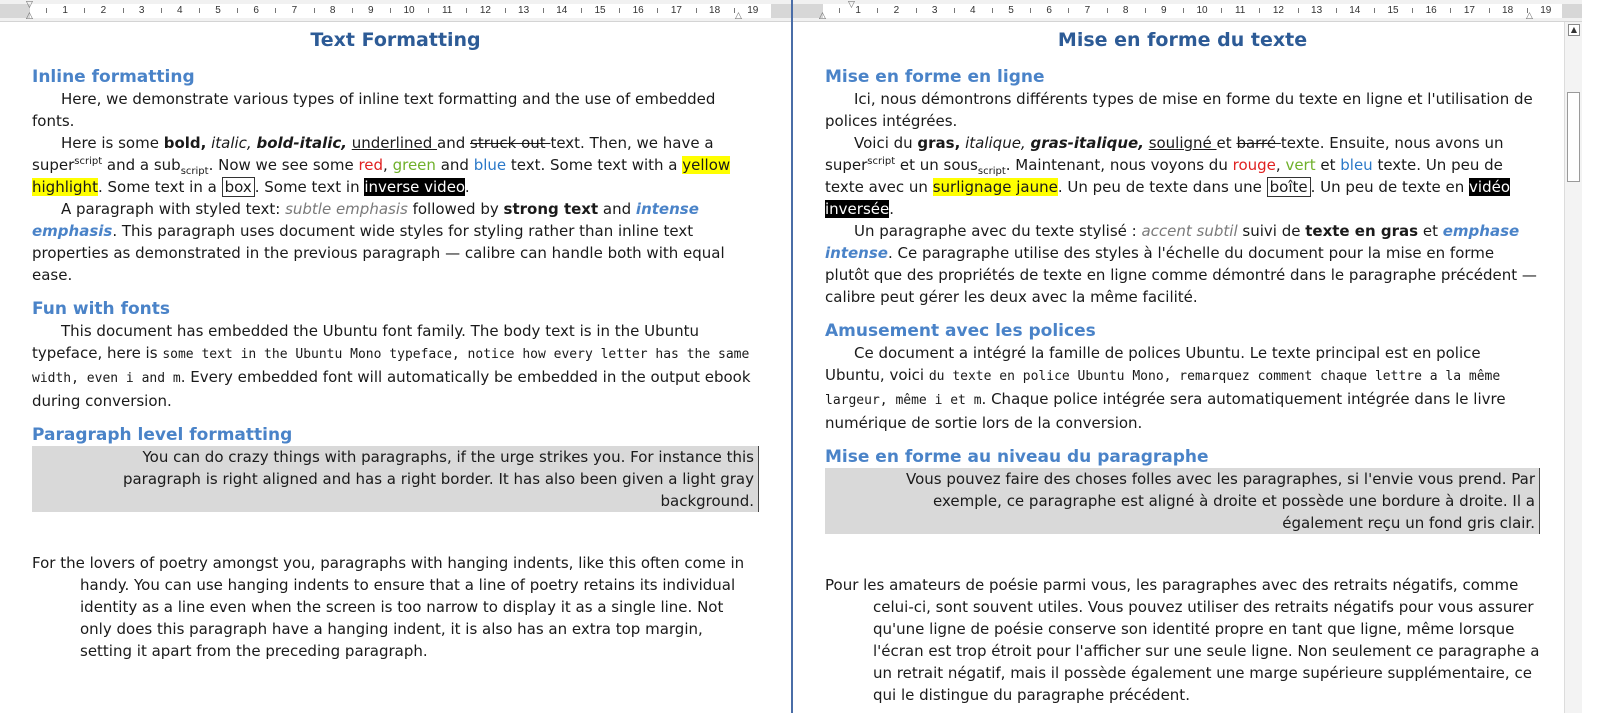  I want to click on ruler-tick-label: 5, so click(1011, 10).